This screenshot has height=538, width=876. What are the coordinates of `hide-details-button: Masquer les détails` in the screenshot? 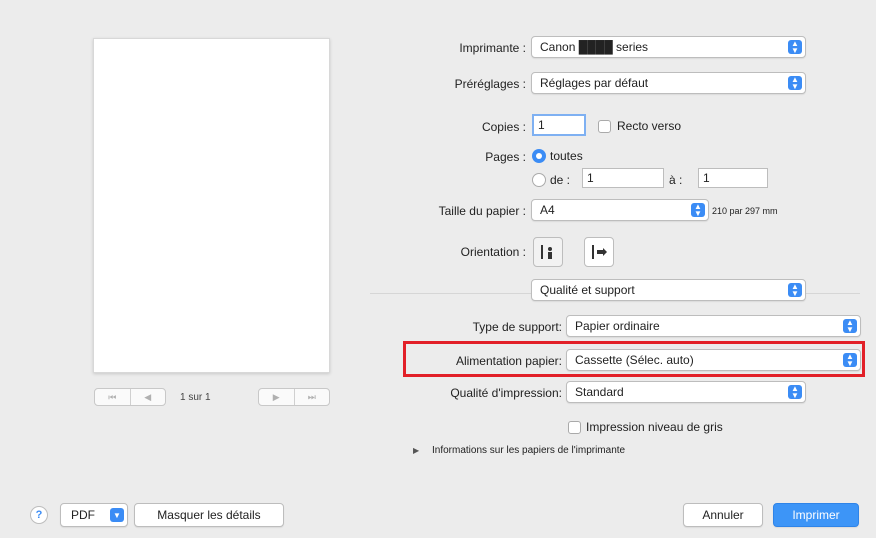 It's located at (209, 515).